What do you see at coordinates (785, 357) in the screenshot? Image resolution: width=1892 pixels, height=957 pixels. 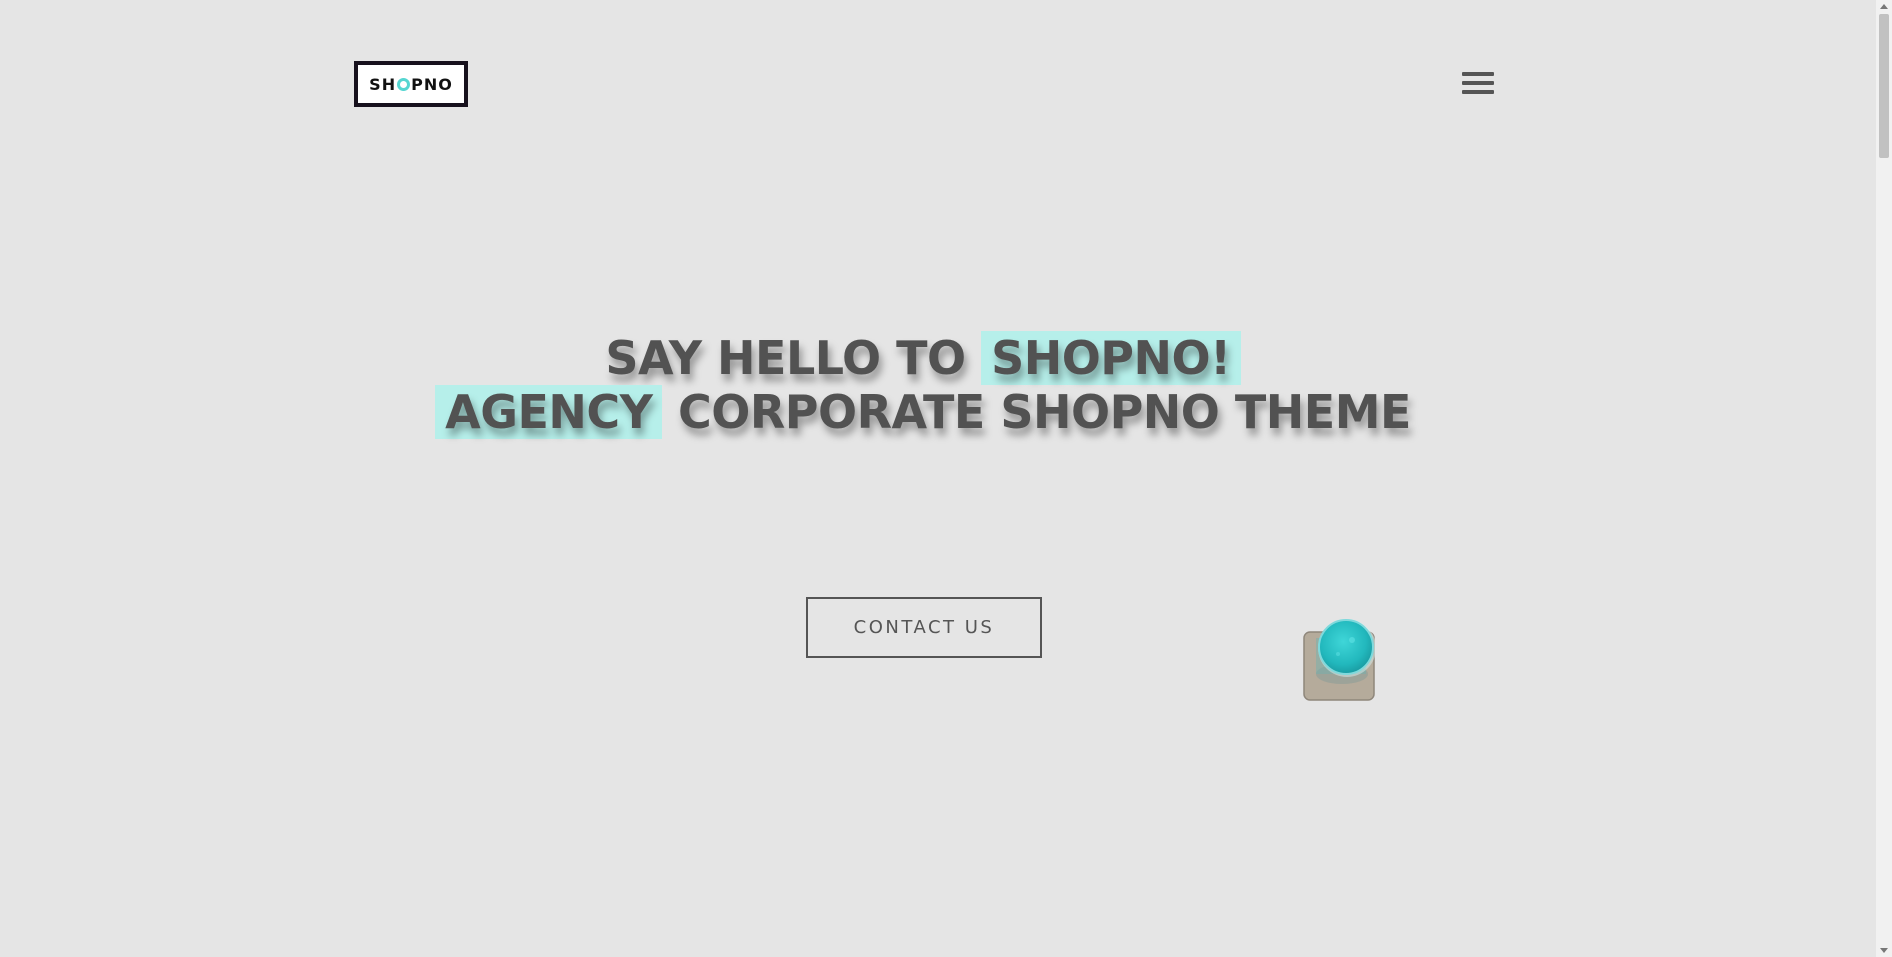 I see `headline-line-1-text: SAY HELLO TO` at bounding box center [785, 357].